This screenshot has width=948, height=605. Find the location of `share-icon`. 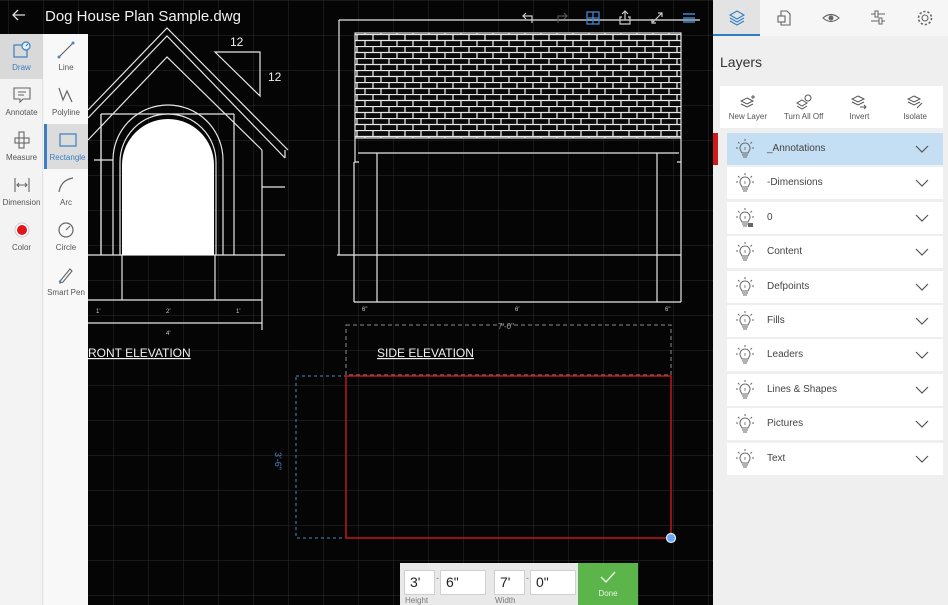

share-icon is located at coordinates (625, 17).